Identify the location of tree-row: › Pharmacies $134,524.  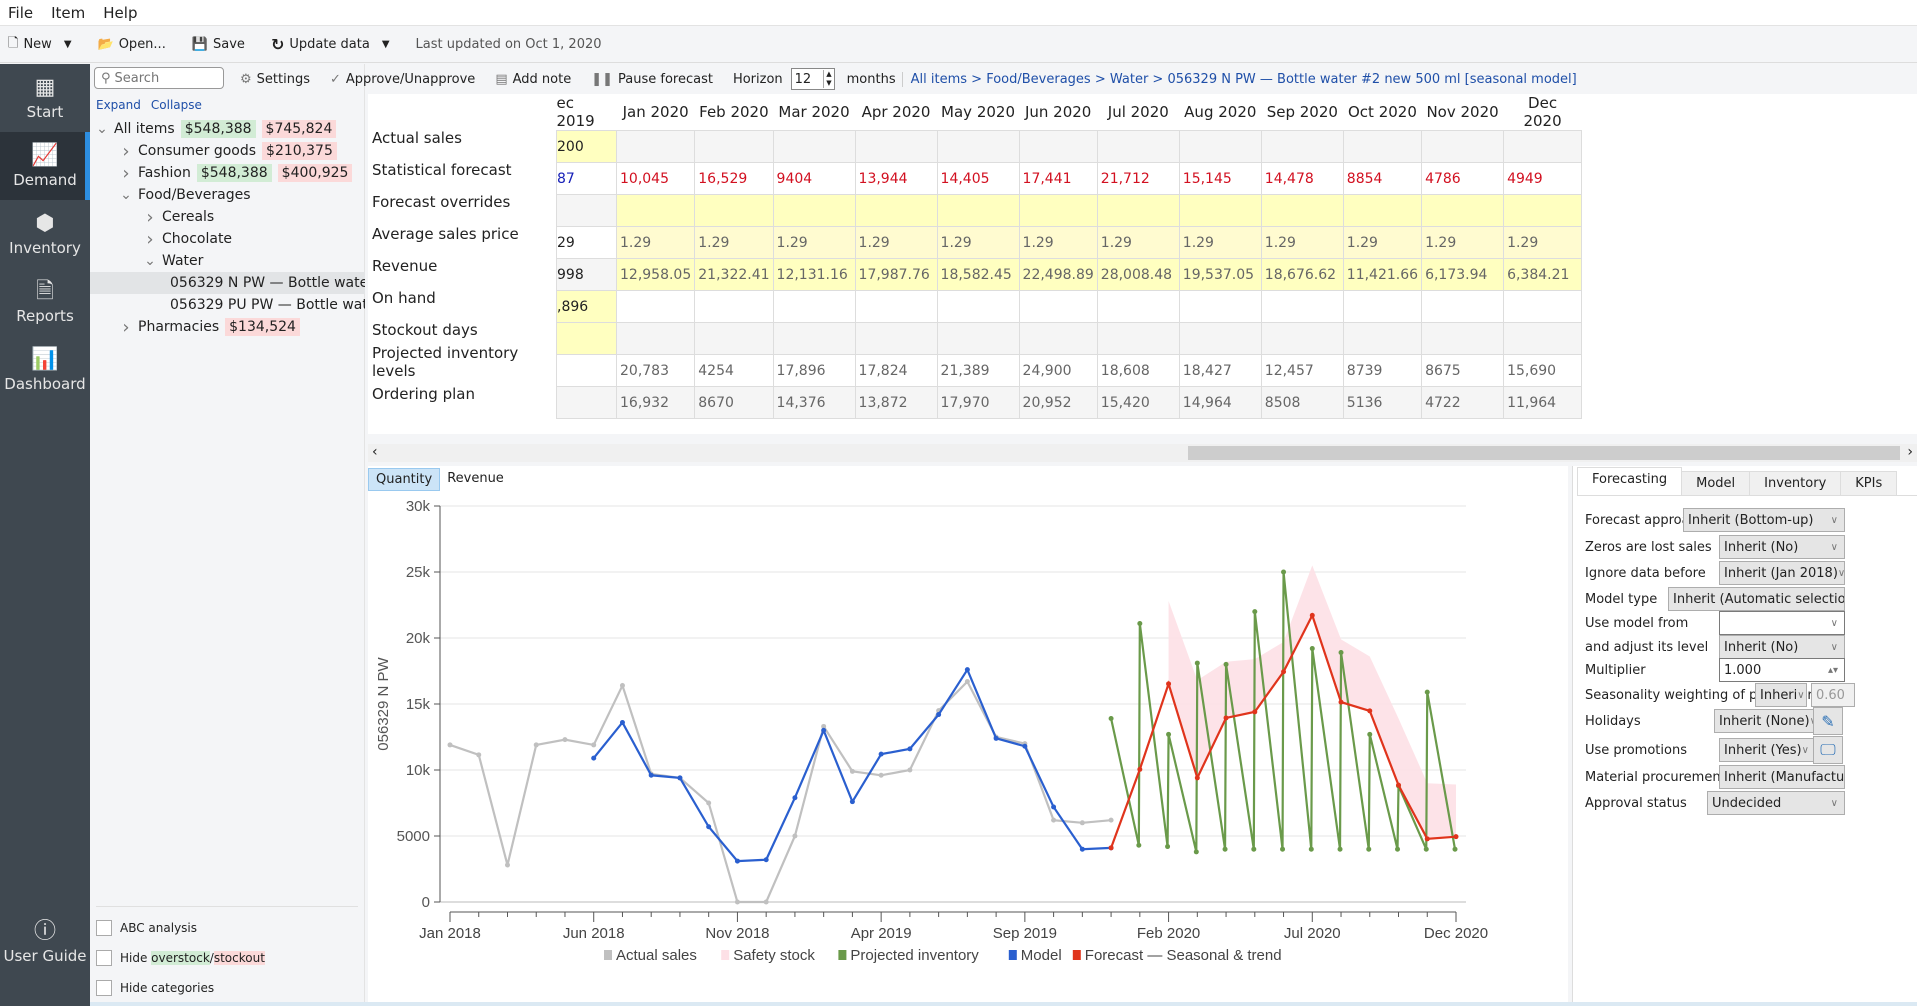
(227, 327).